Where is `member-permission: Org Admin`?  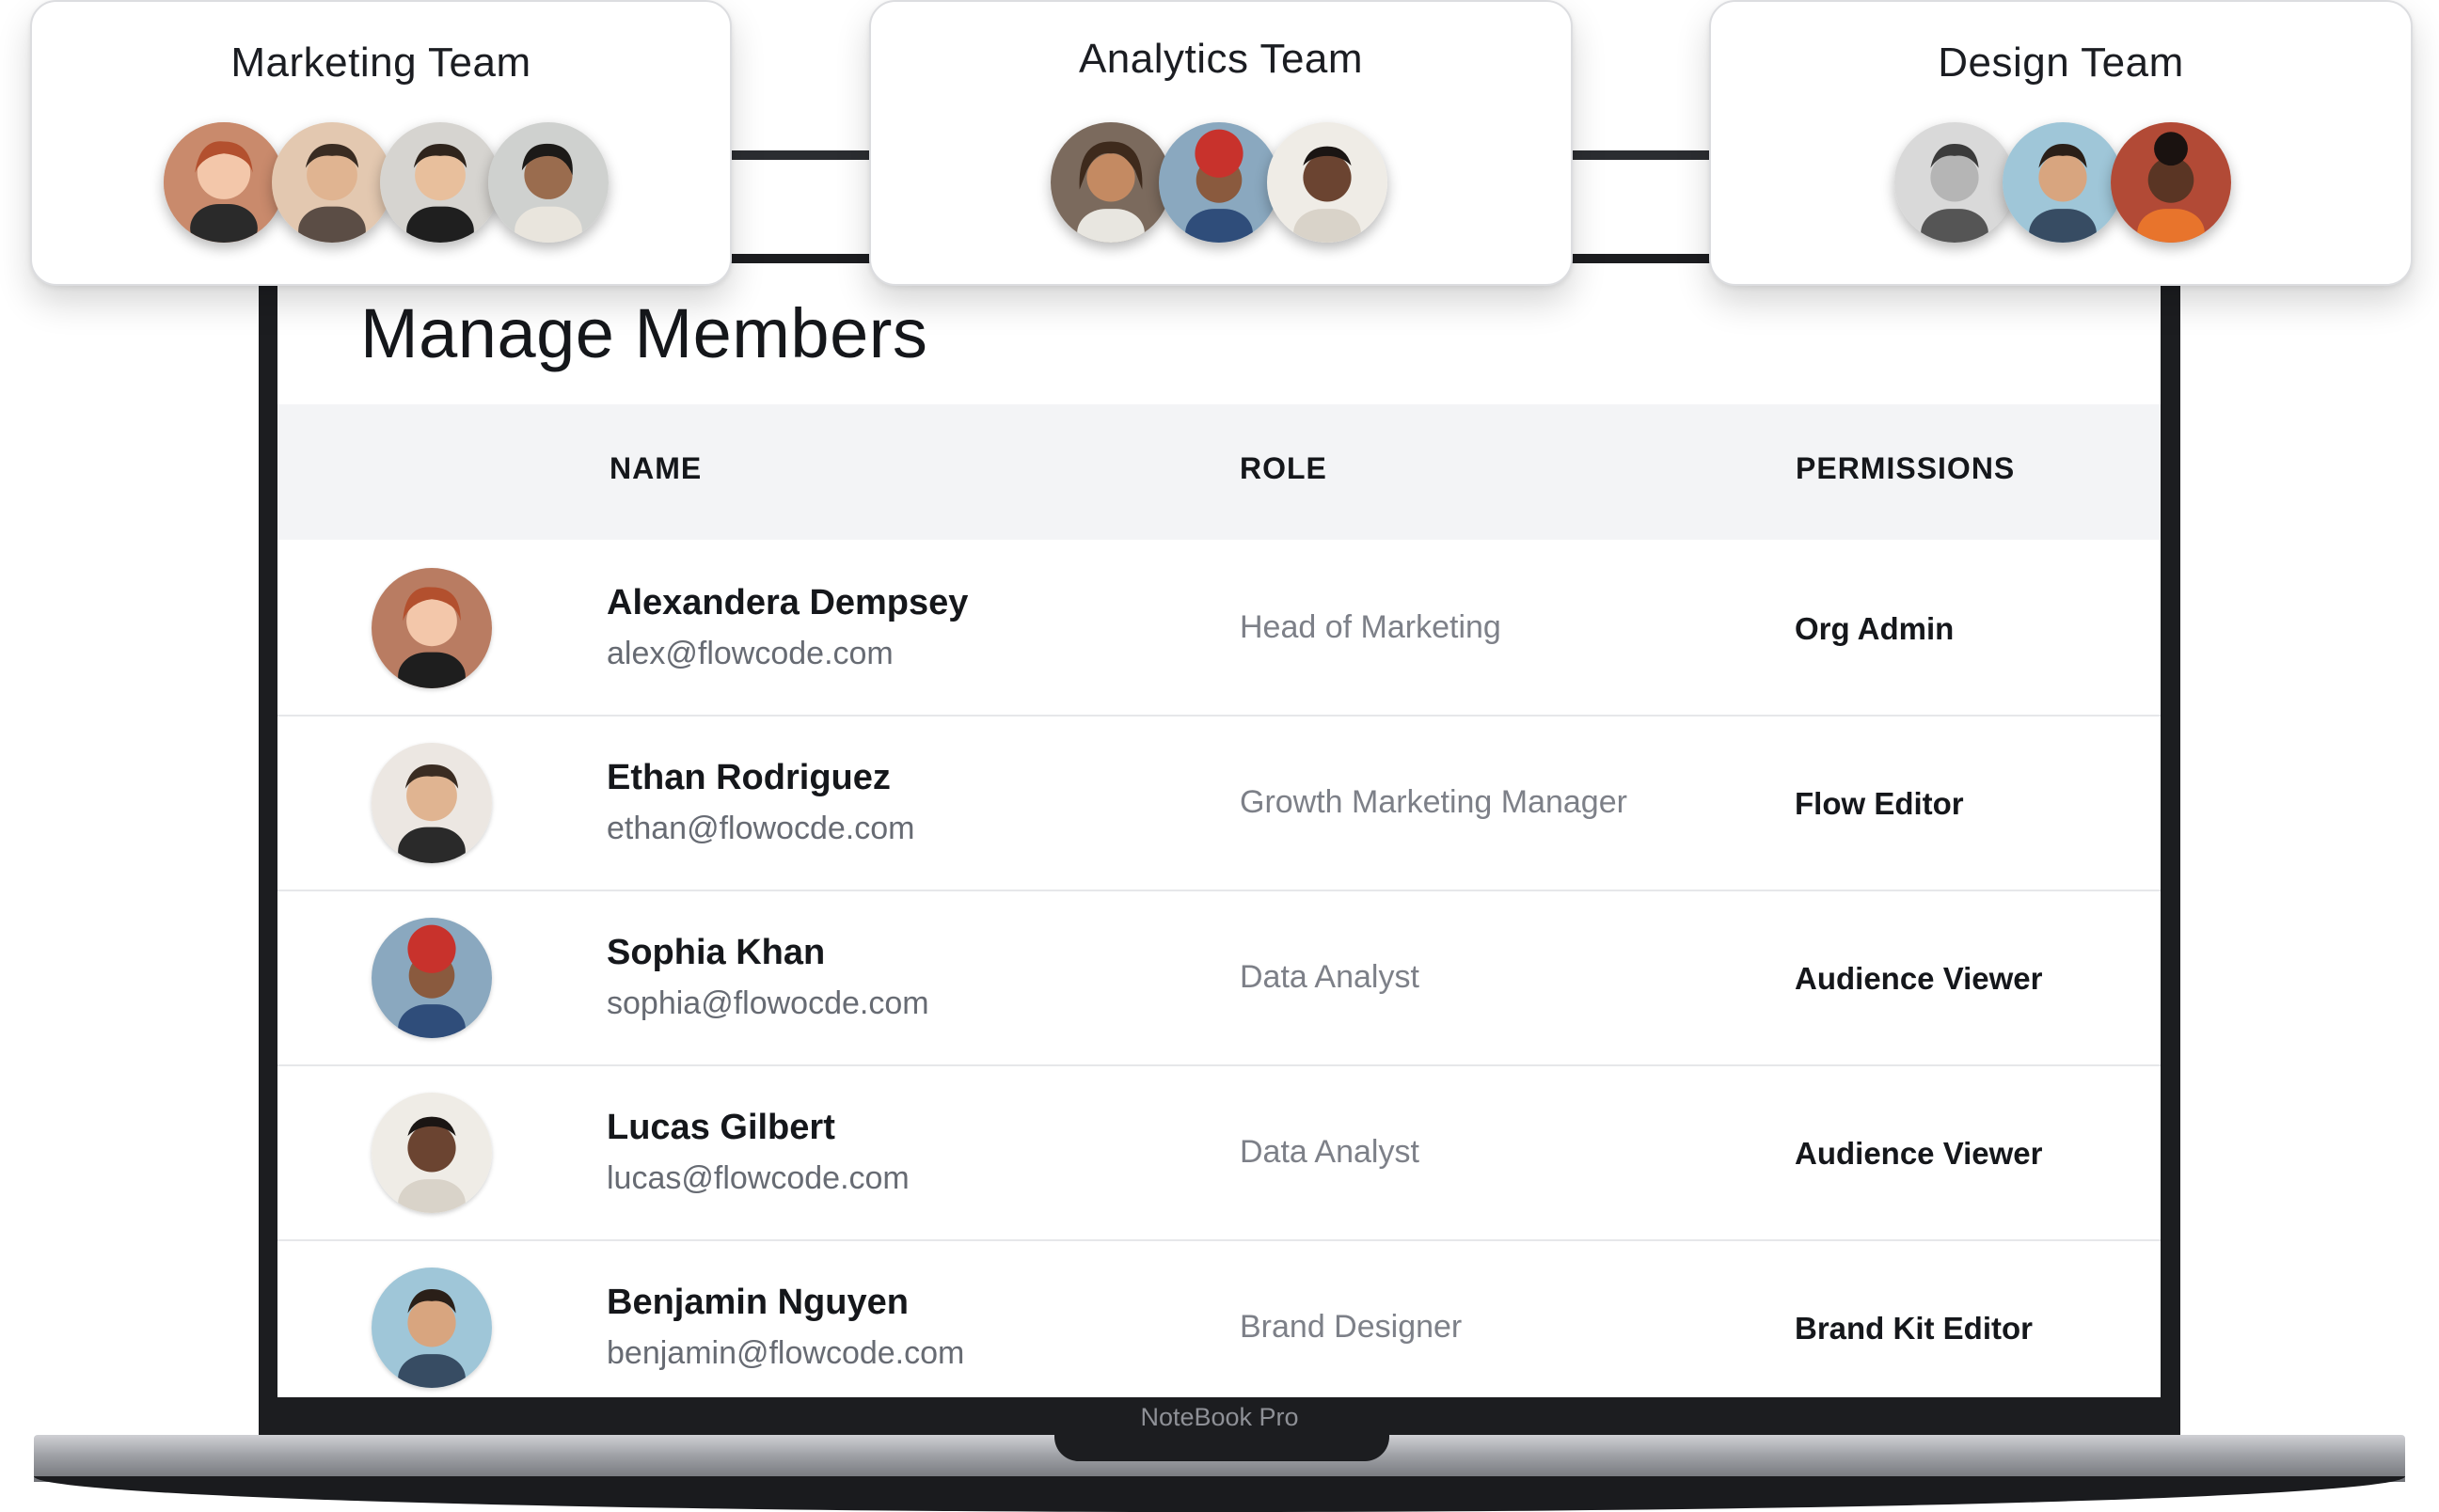 member-permission: Org Admin is located at coordinates (1874, 629).